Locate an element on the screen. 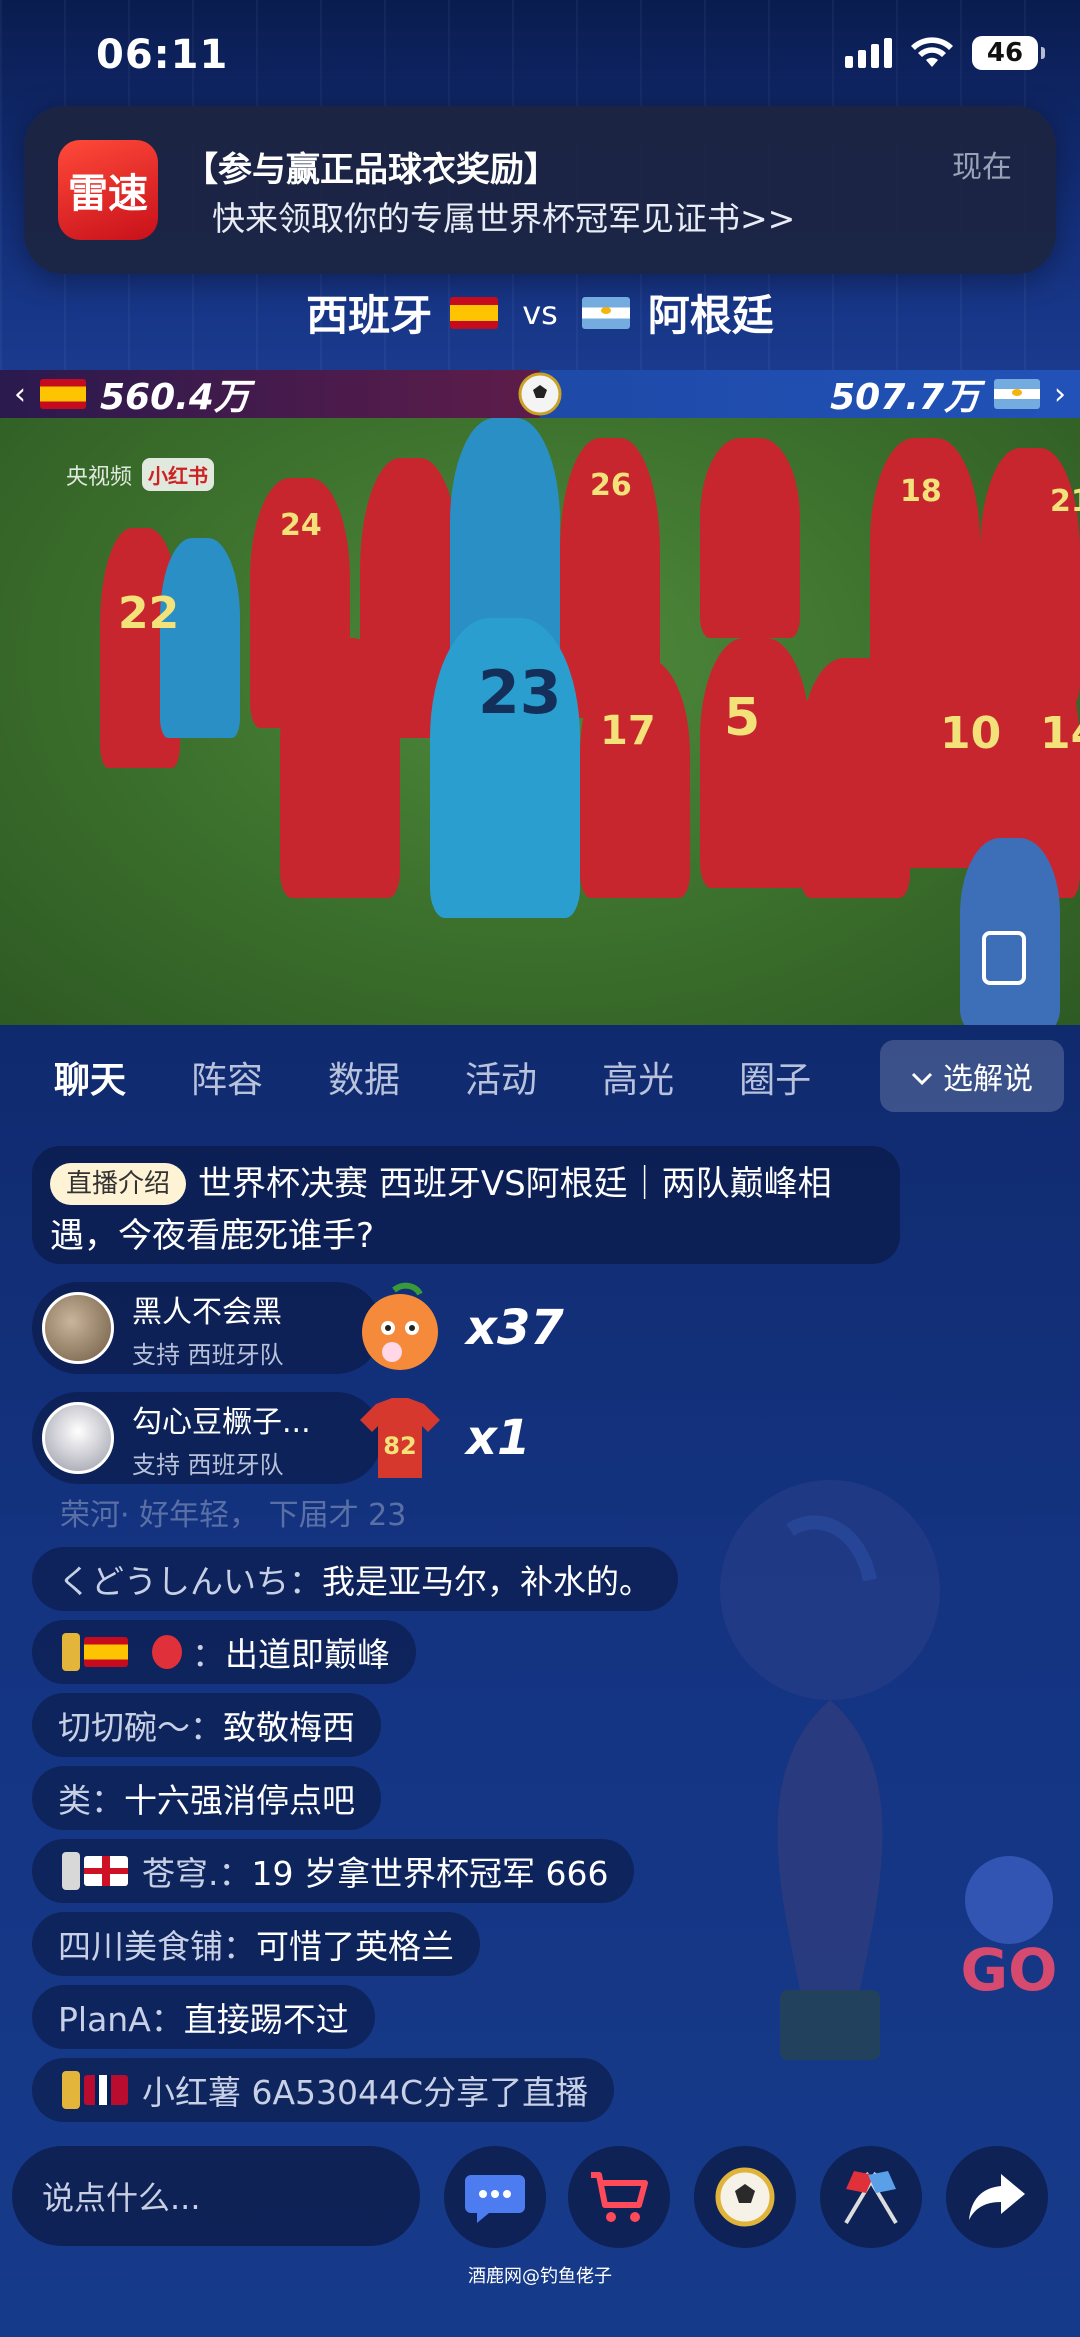  away-team-name: 阿根廷 is located at coordinates (710, 315).